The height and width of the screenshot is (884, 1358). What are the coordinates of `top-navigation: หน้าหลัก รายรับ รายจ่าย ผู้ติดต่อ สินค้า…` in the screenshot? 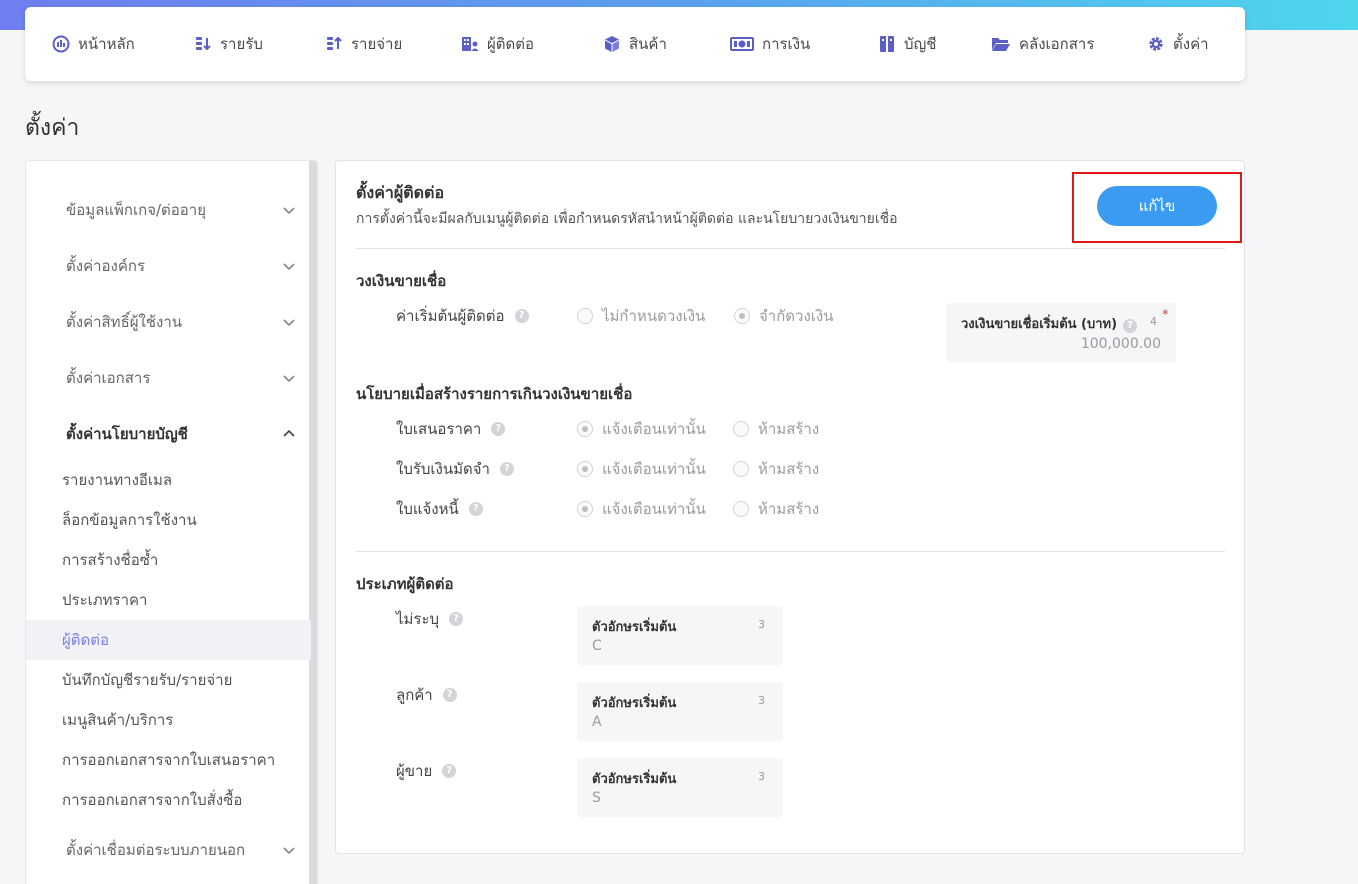 It's located at (635, 44).